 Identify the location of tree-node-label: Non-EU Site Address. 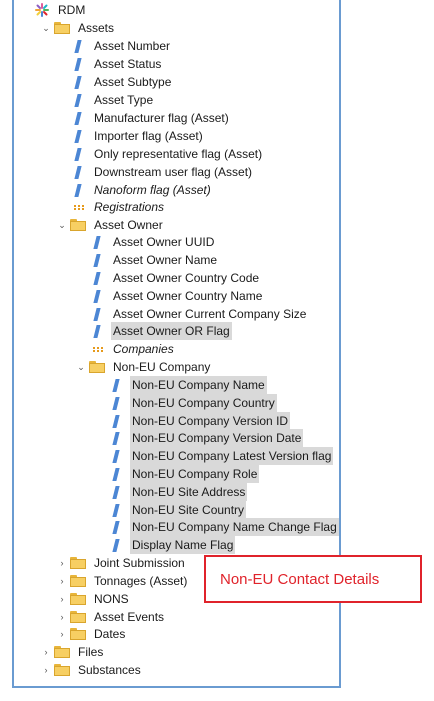
(189, 492).